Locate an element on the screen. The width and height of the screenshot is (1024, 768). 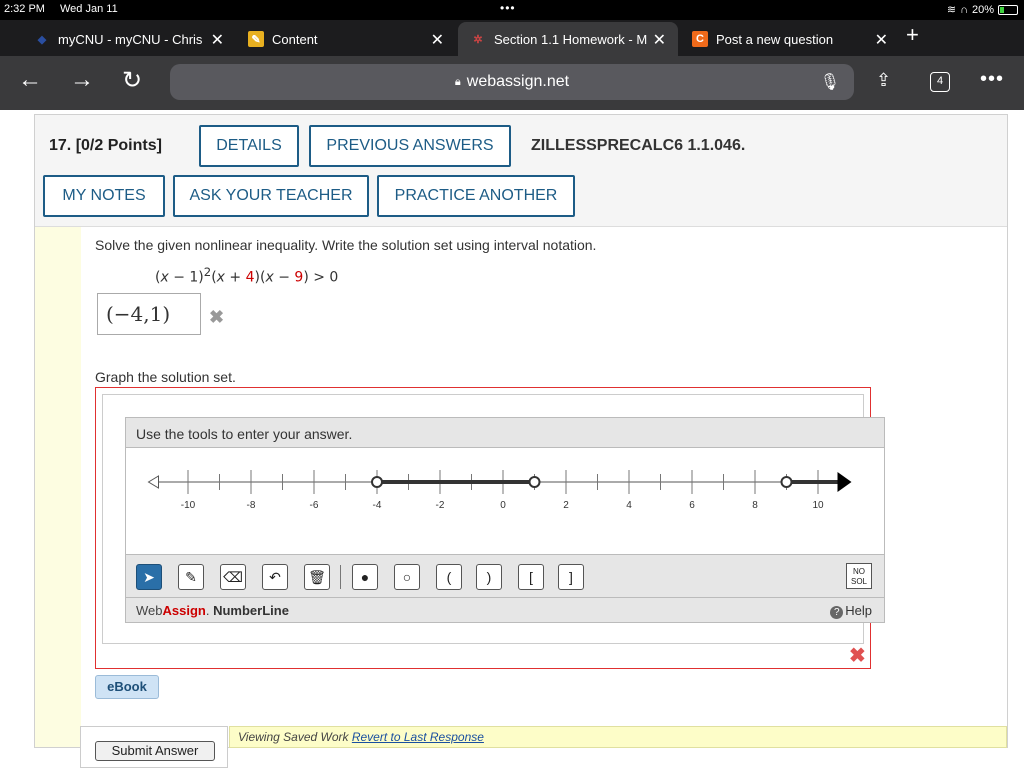
previous-answers-button: PREVIOUS ANSWERS is located at coordinates (410, 146).